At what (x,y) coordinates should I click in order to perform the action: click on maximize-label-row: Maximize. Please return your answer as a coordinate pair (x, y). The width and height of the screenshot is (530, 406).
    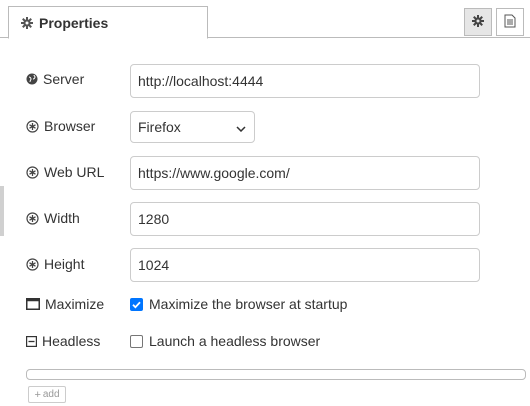
    Looking at the image, I should click on (65, 304).